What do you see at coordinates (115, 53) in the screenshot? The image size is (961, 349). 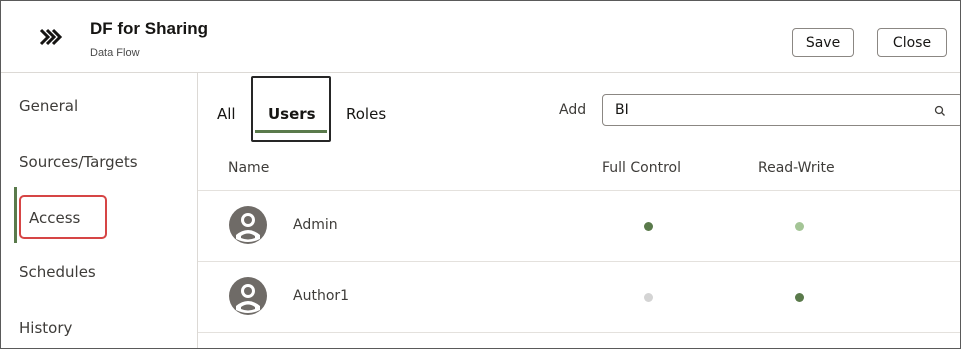 I see `page-subtitle: Data Flow` at bounding box center [115, 53].